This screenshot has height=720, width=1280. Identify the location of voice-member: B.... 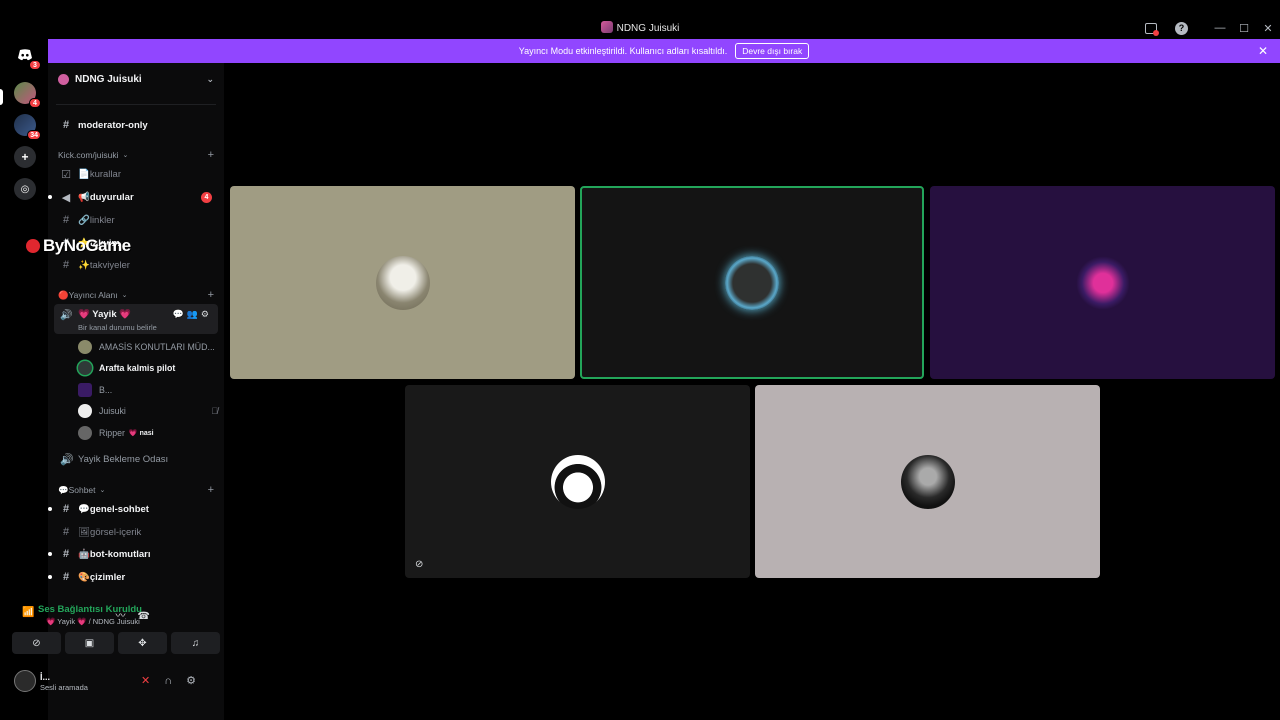
(148, 389).